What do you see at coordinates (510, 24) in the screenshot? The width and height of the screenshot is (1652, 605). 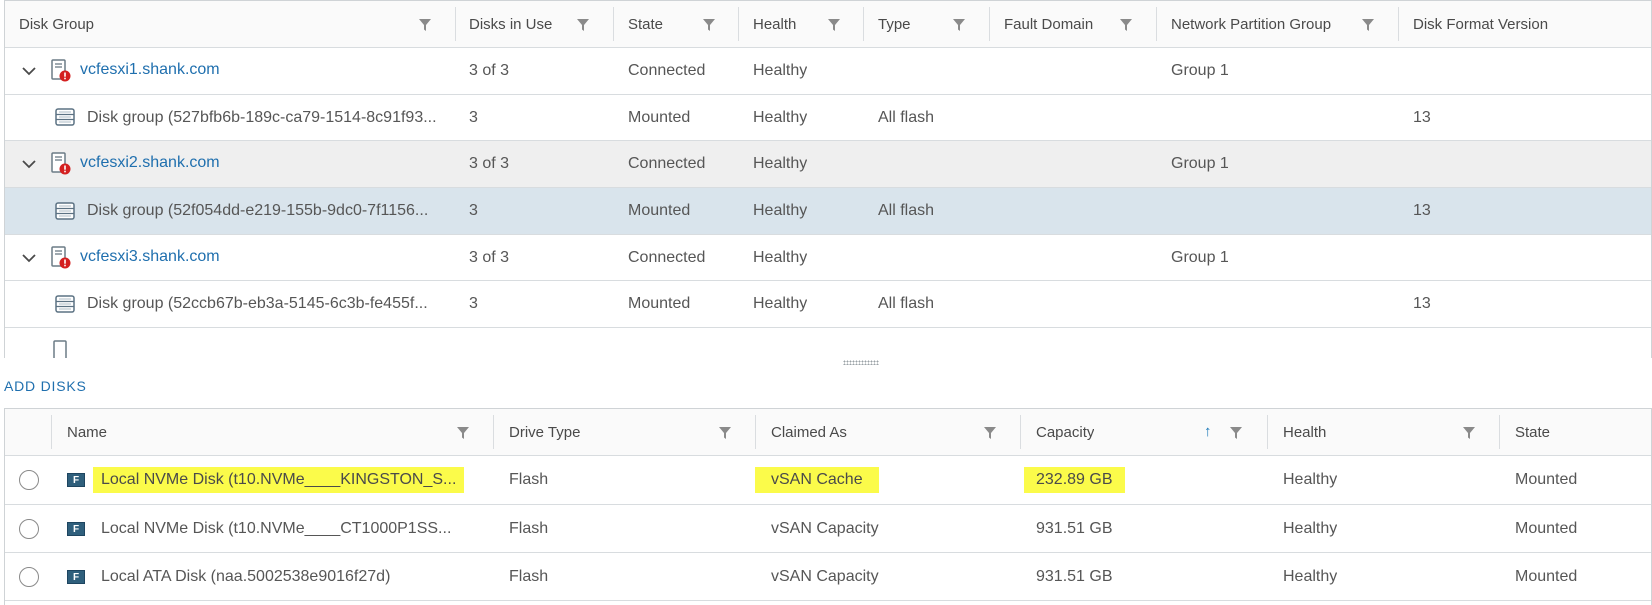 I see `column-header-disks-in-use: Disks in Use` at bounding box center [510, 24].